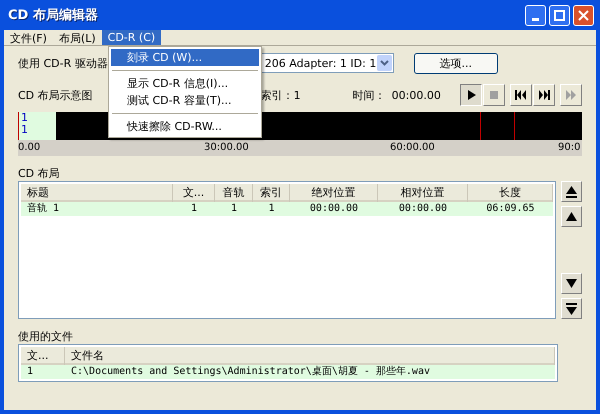  Describe the element at coordinates (250, 372) in the screenshot. I see `table-cell-text: C:\Documents and Settings\Administrator\桌面\胡夏 - 那些年.wav` at that location.